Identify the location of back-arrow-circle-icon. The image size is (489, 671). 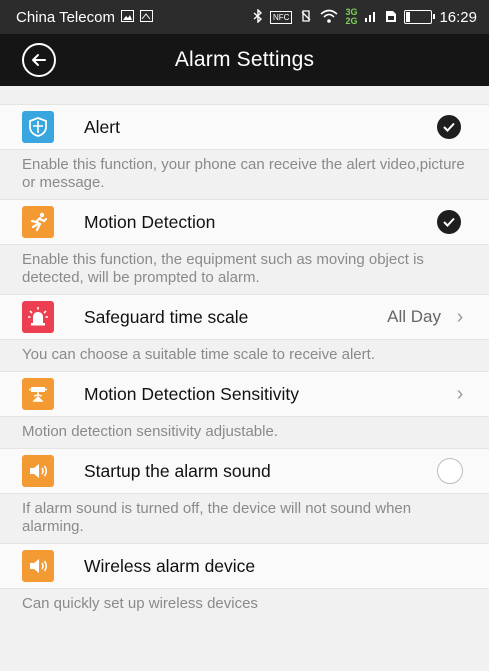
(39, 60).